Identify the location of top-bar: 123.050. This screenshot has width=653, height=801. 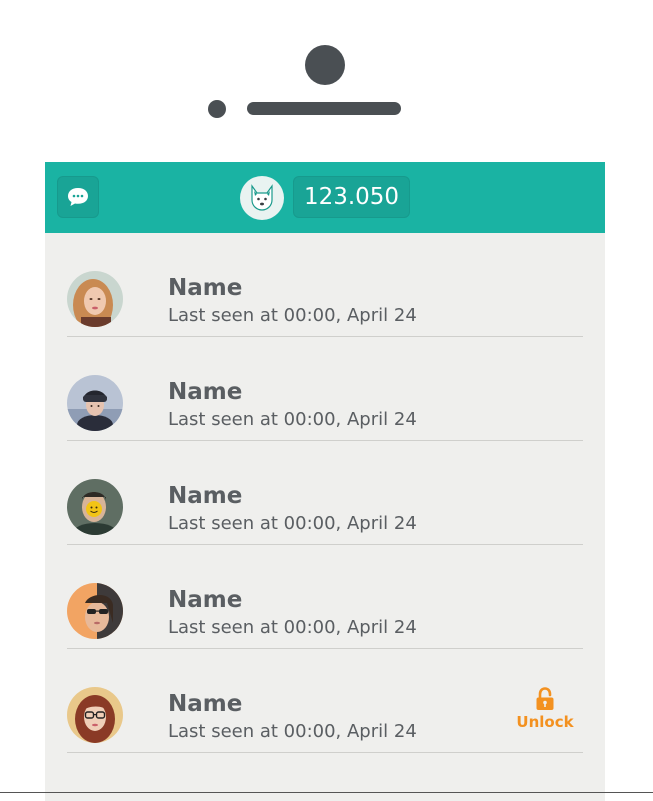
(325, 197).